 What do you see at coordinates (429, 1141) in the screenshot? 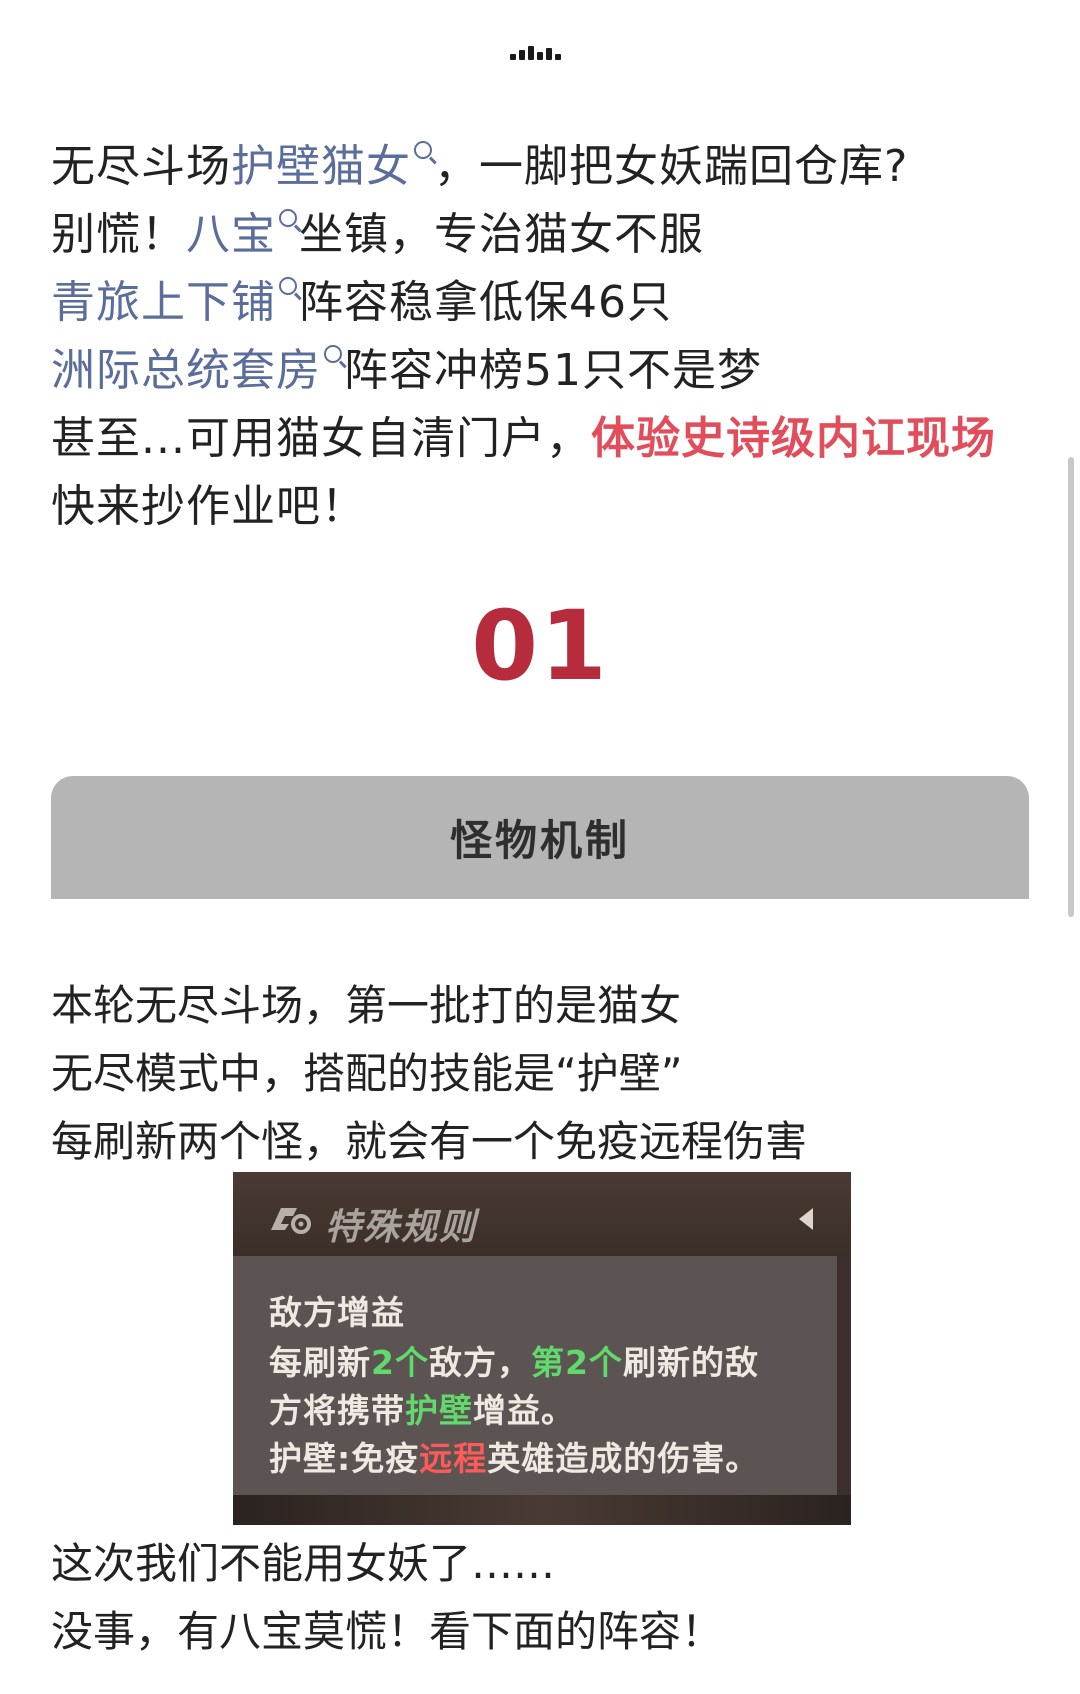
I see `body-line: 每刷新两个怪，就会有一个免疫远程伤害` at bounding box center [429, 1141].